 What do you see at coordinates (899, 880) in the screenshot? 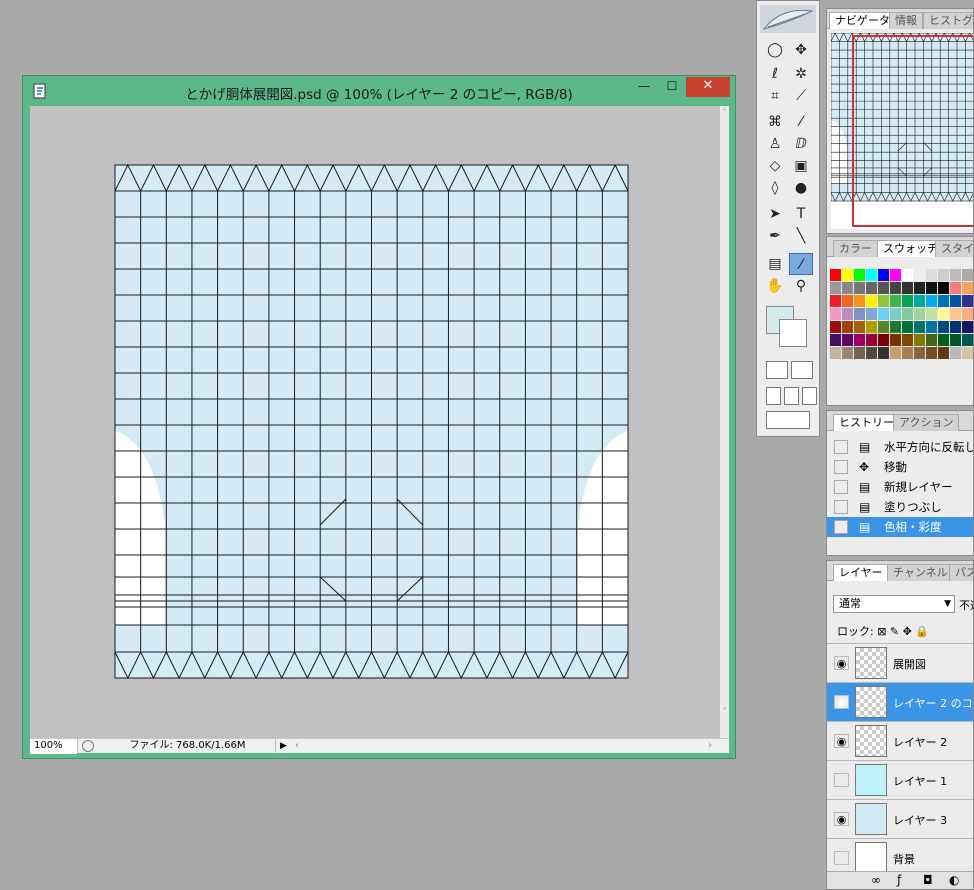
I see `layer-style-icon: ƒ` at bounding box center [899, 880].